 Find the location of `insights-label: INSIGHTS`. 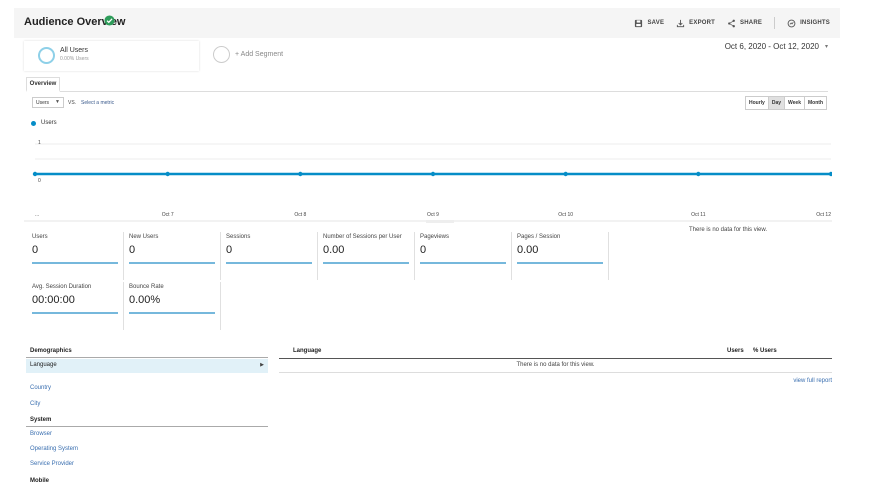

insights-label: INSIGHTS is located at coordinates (815, 23).